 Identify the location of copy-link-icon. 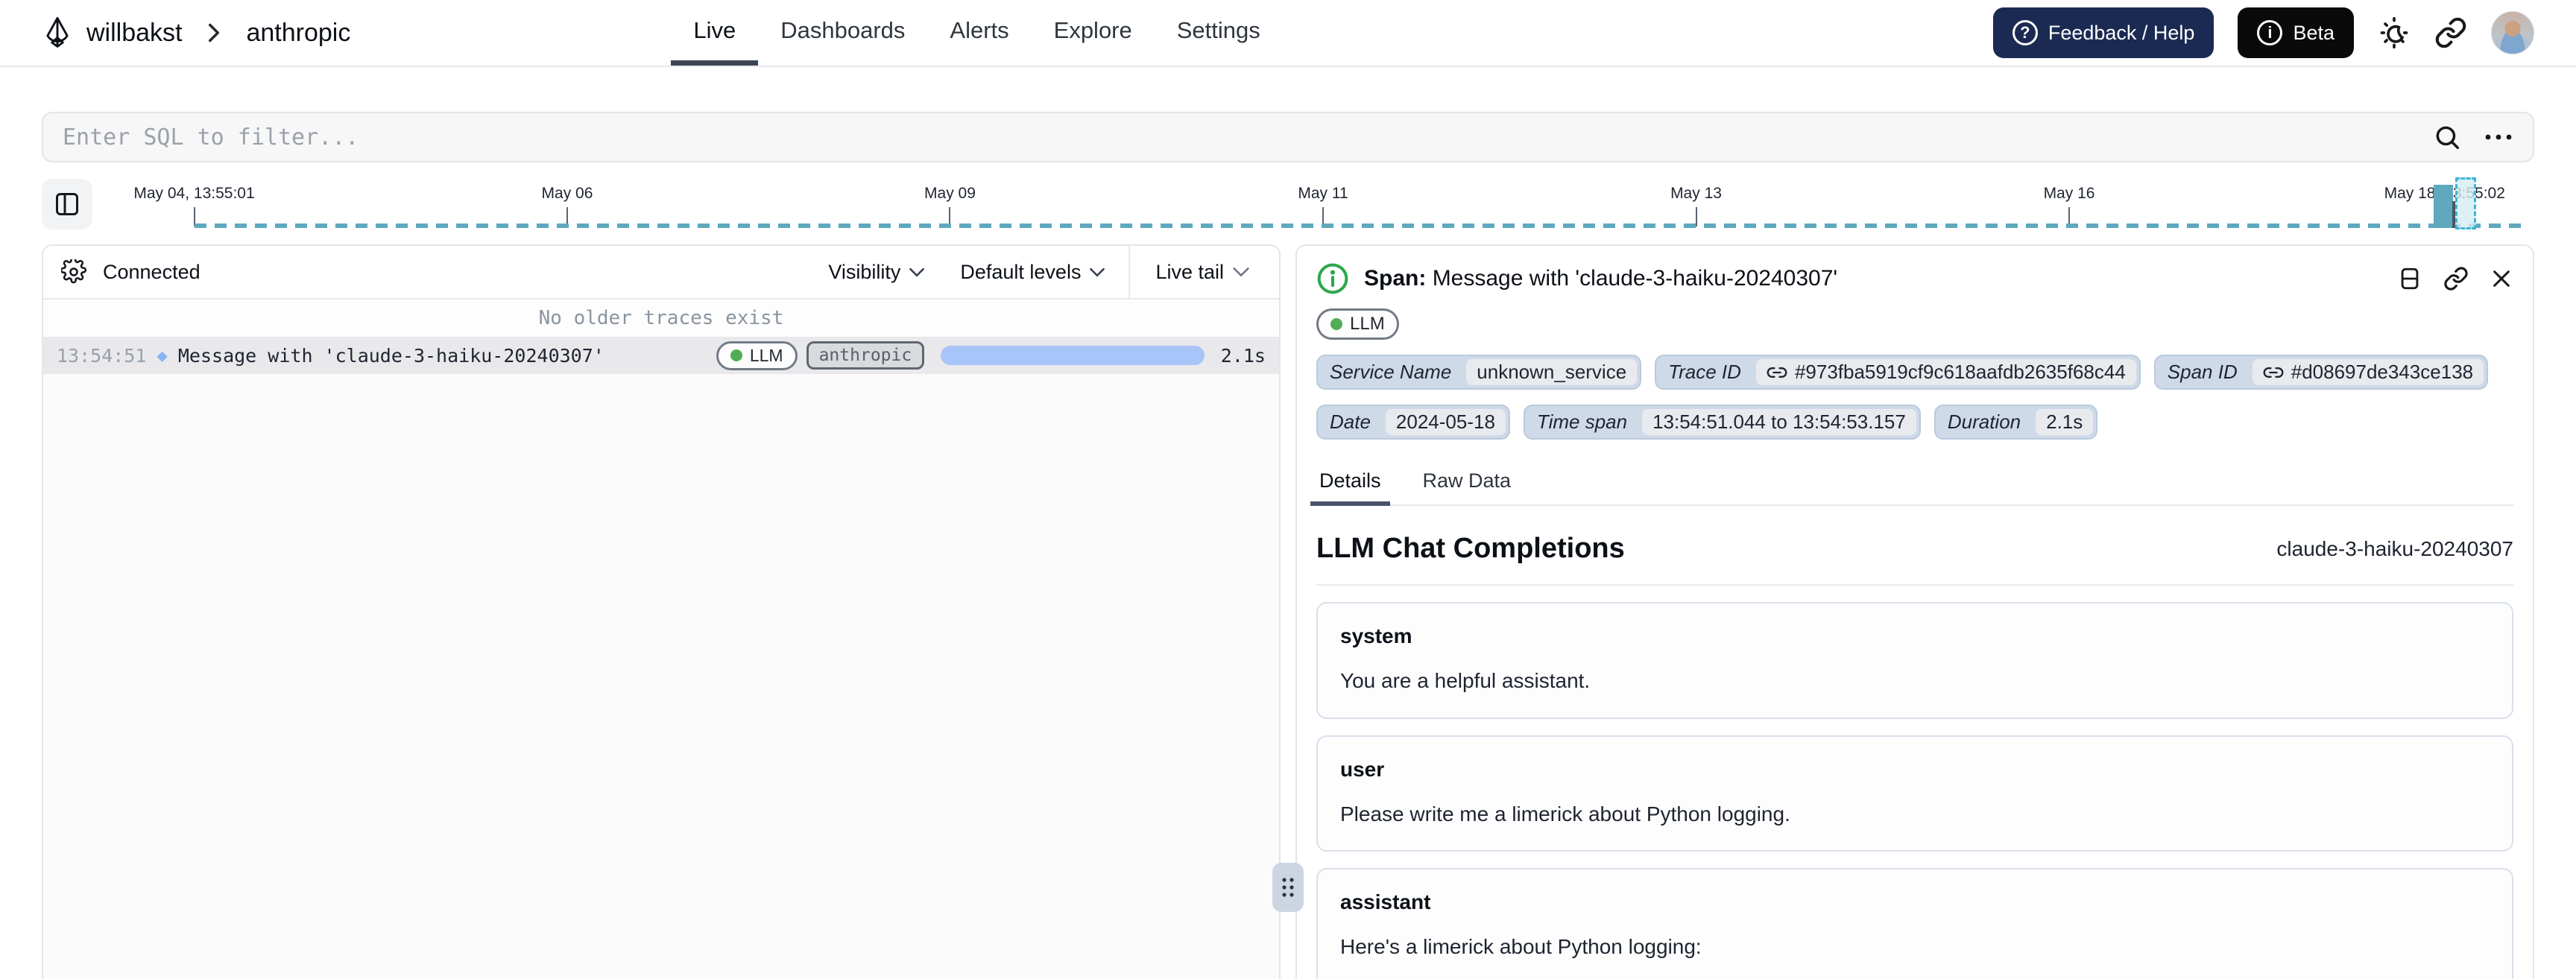
(2456, 278).